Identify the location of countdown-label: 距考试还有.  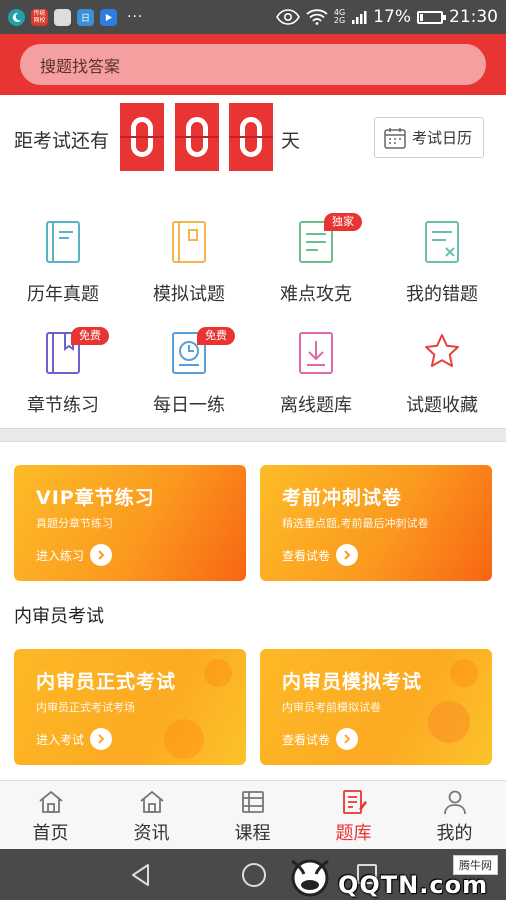
(62, 141).